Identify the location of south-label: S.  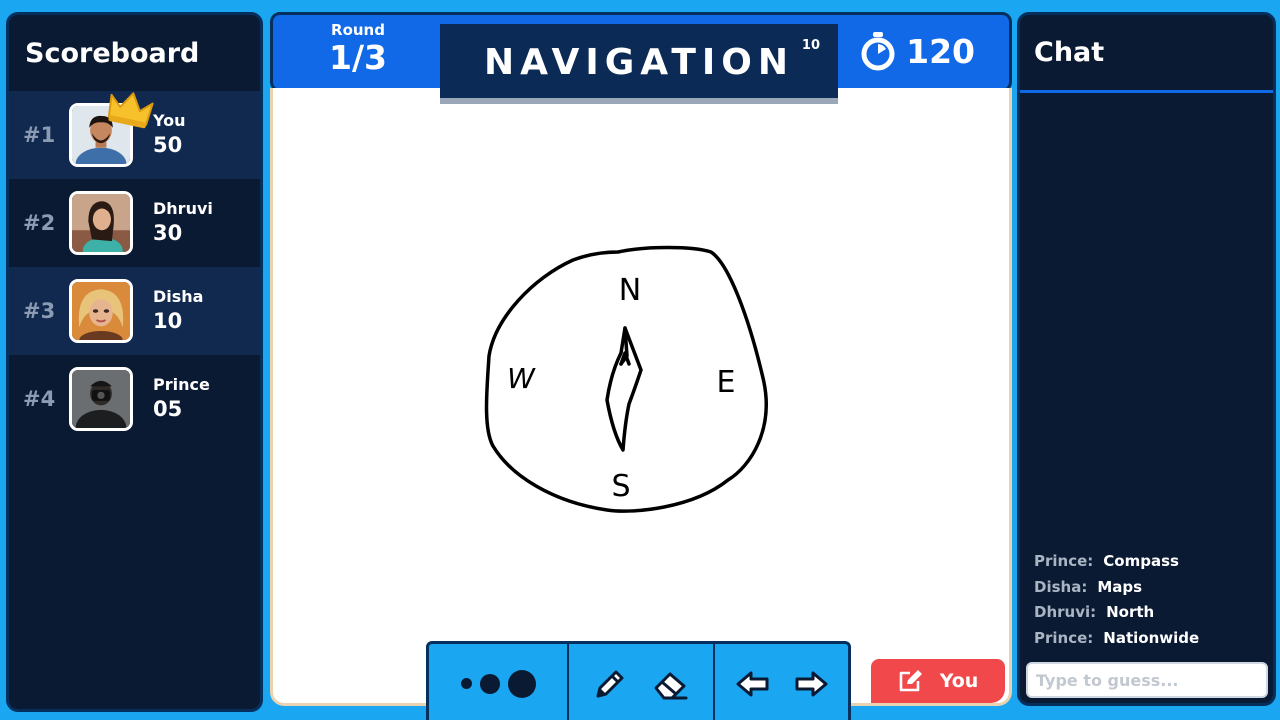
(620, 486).